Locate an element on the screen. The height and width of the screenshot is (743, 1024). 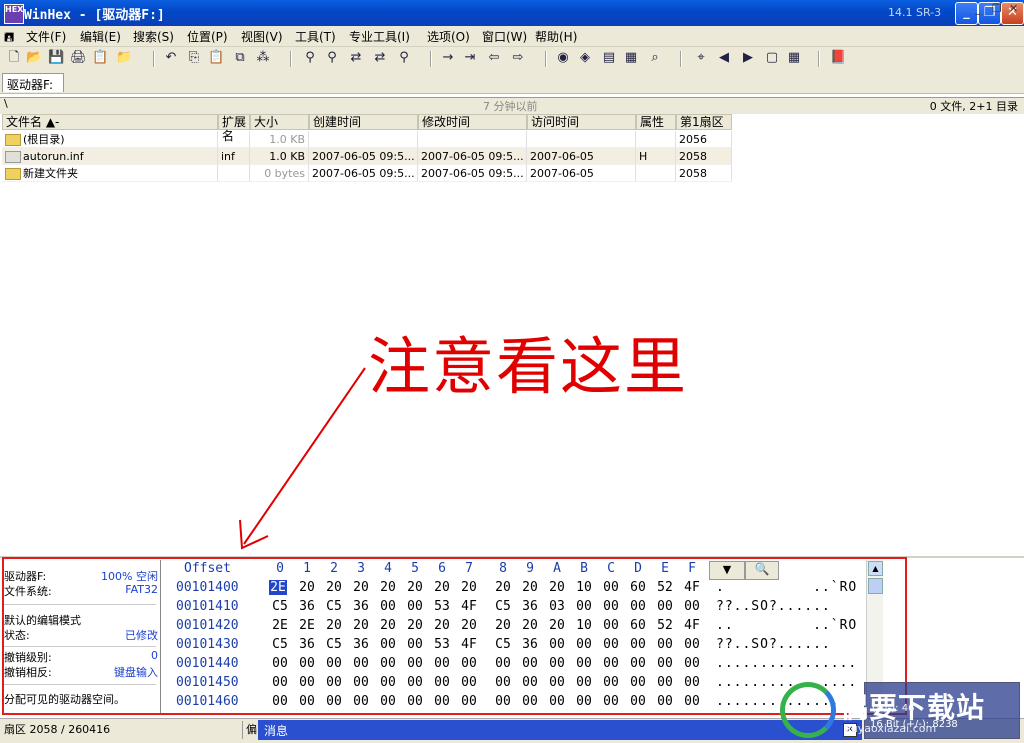
file-cell-size: 0 bytes is located at coordinates (279, 173).